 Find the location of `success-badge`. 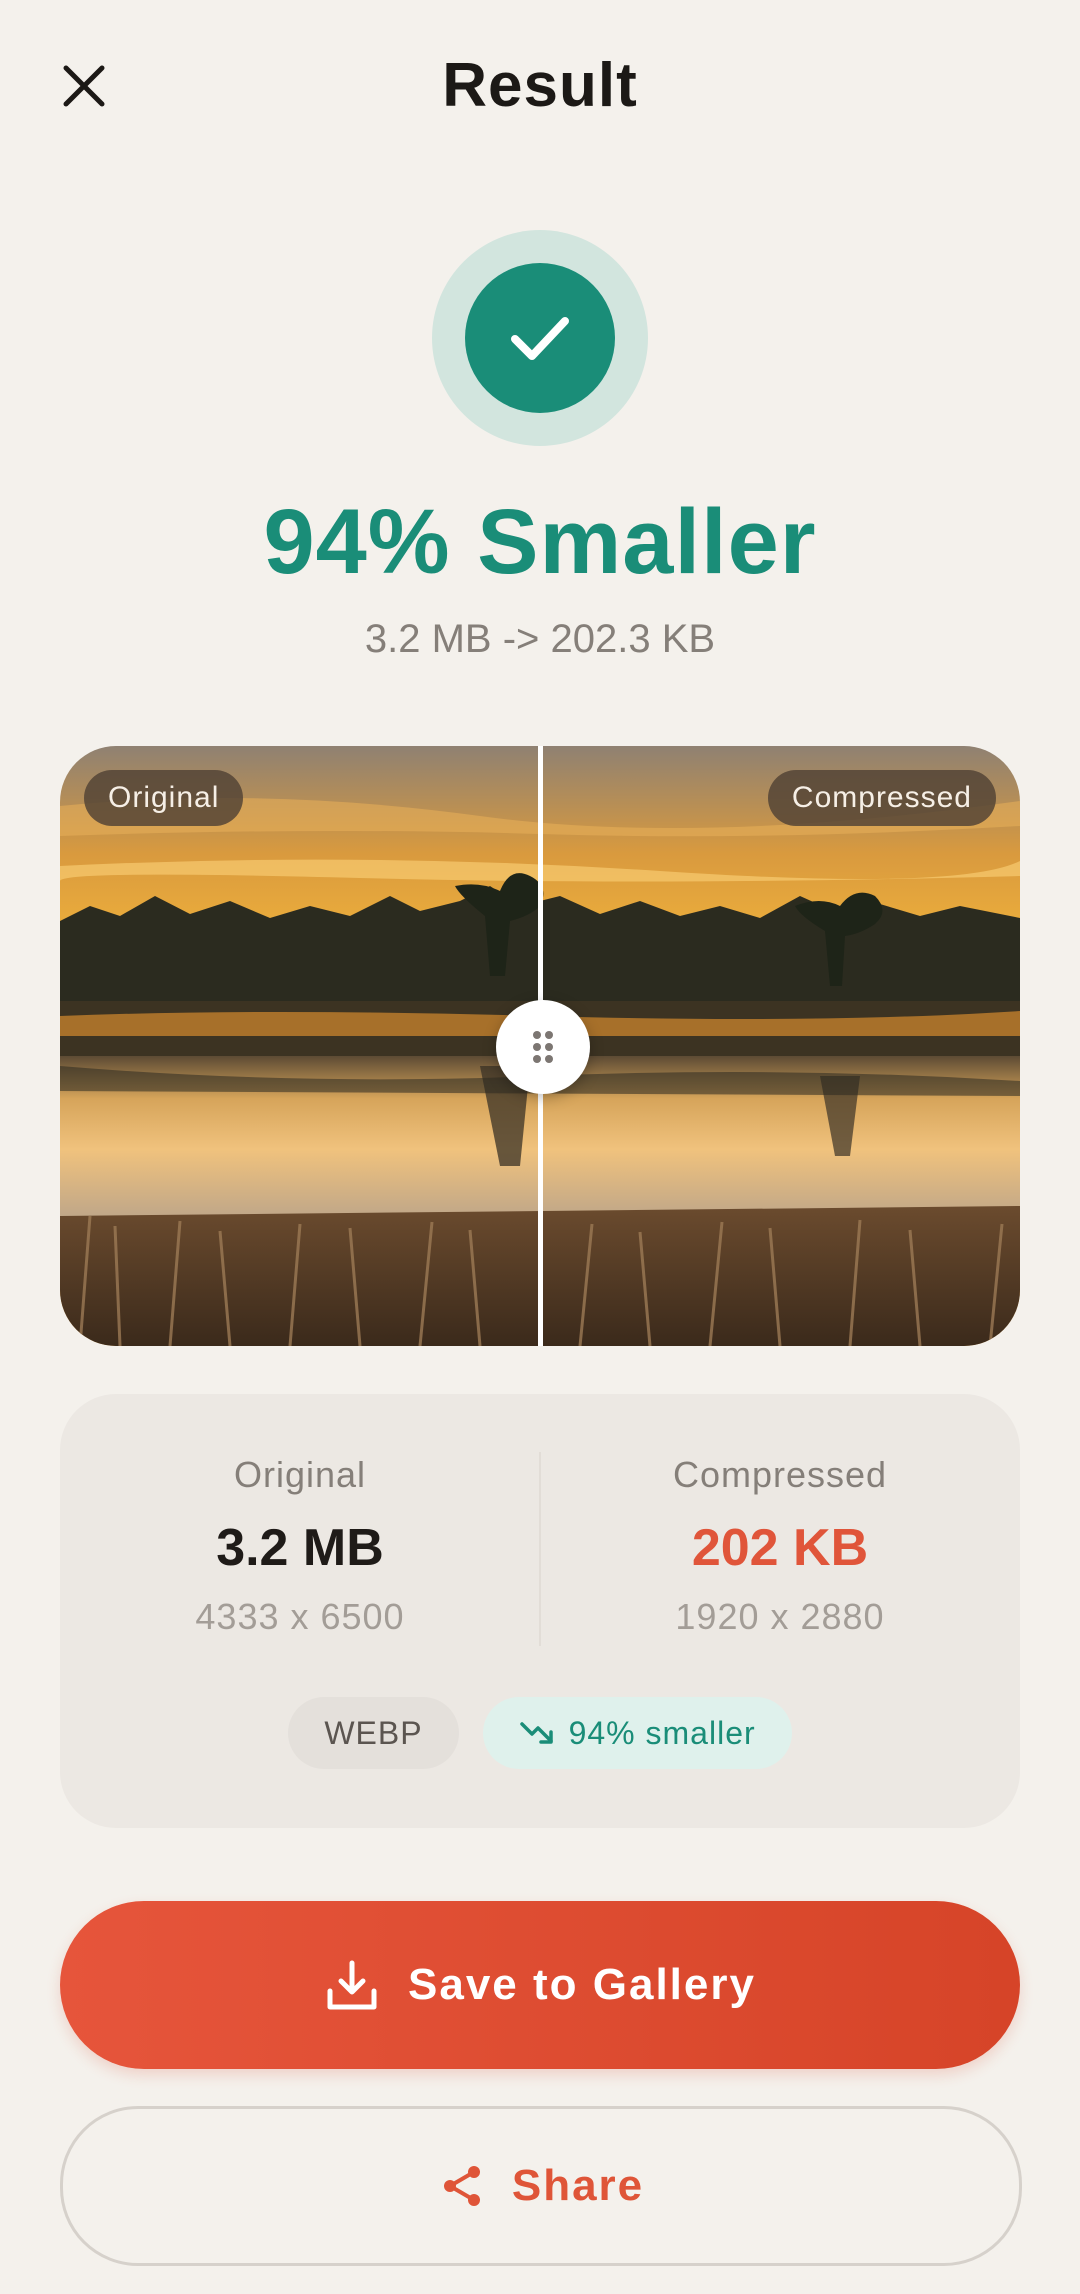

success-badge is located at coordinates (540, 338).